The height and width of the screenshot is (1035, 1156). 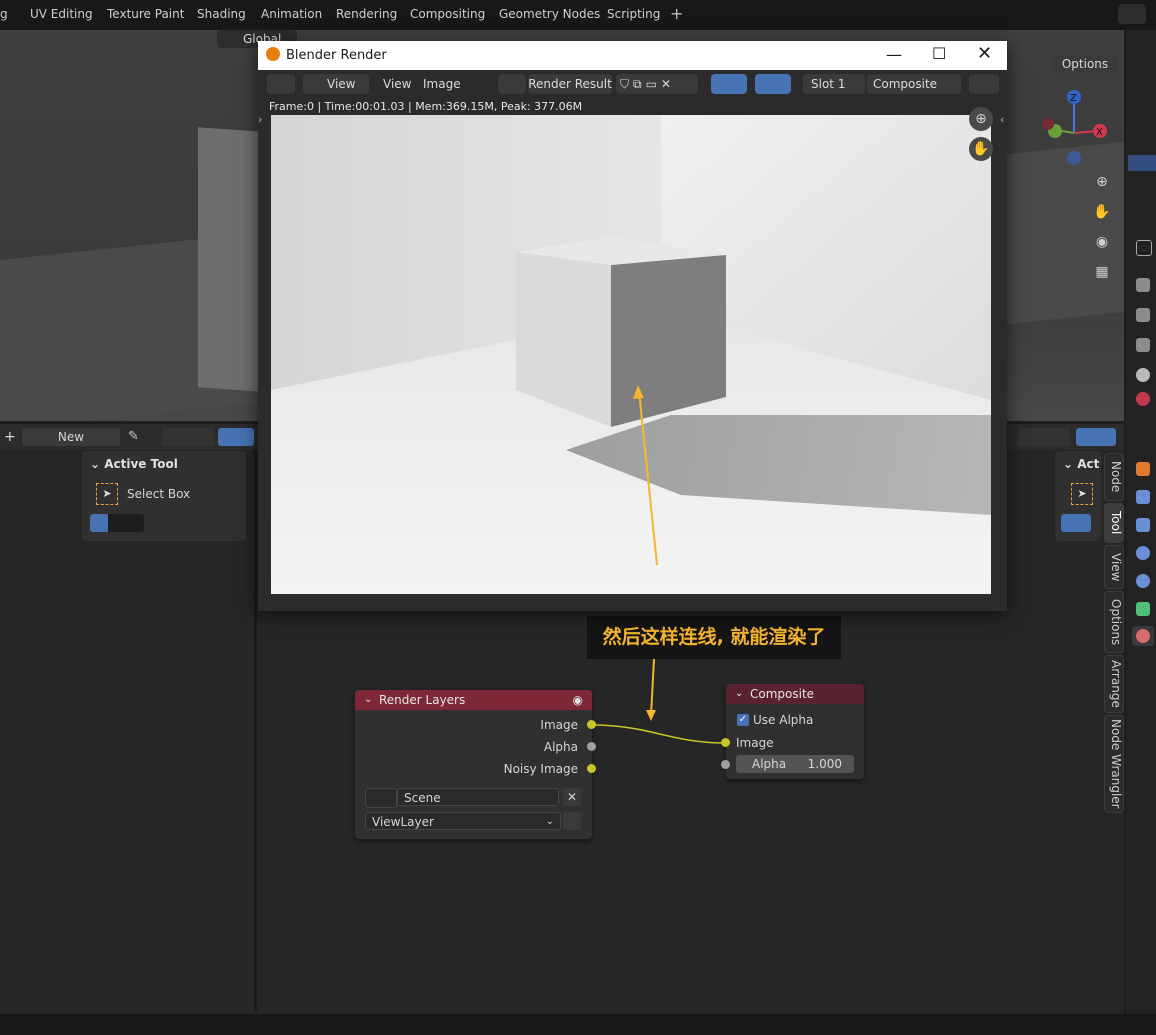 I want to click on status-bar, so click(x=578, y=1024).